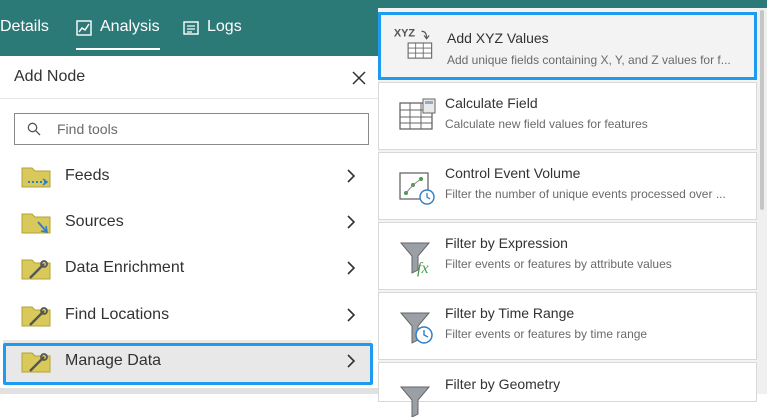  What do you see at coordinates (415, 259) in the screenshot?
I see `filter-expression-icon: fx` at bounding box center [415, 259].